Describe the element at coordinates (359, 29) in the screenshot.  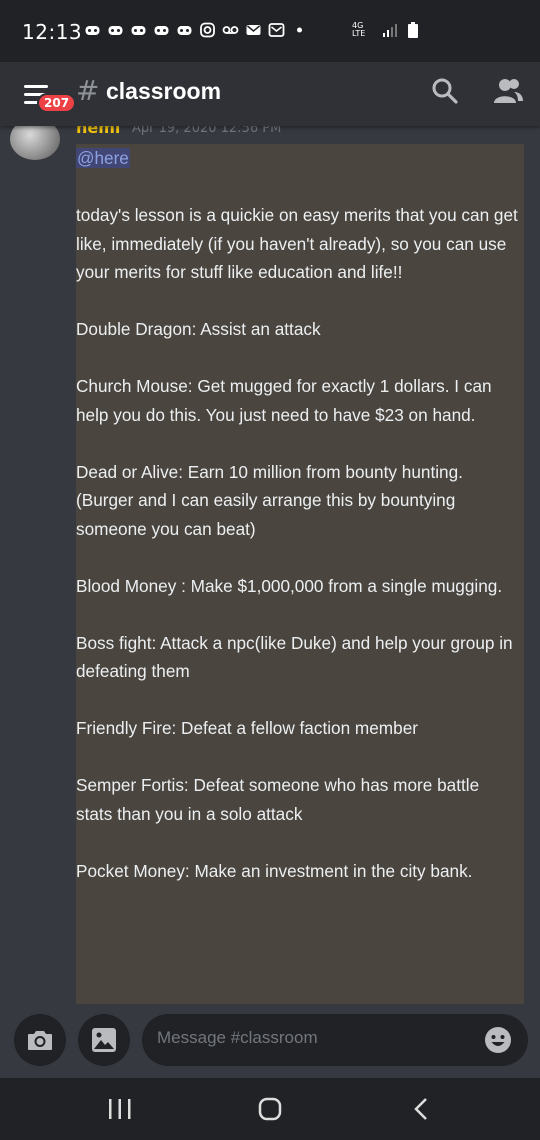
I see `network-label: 4G LTE` at that location.